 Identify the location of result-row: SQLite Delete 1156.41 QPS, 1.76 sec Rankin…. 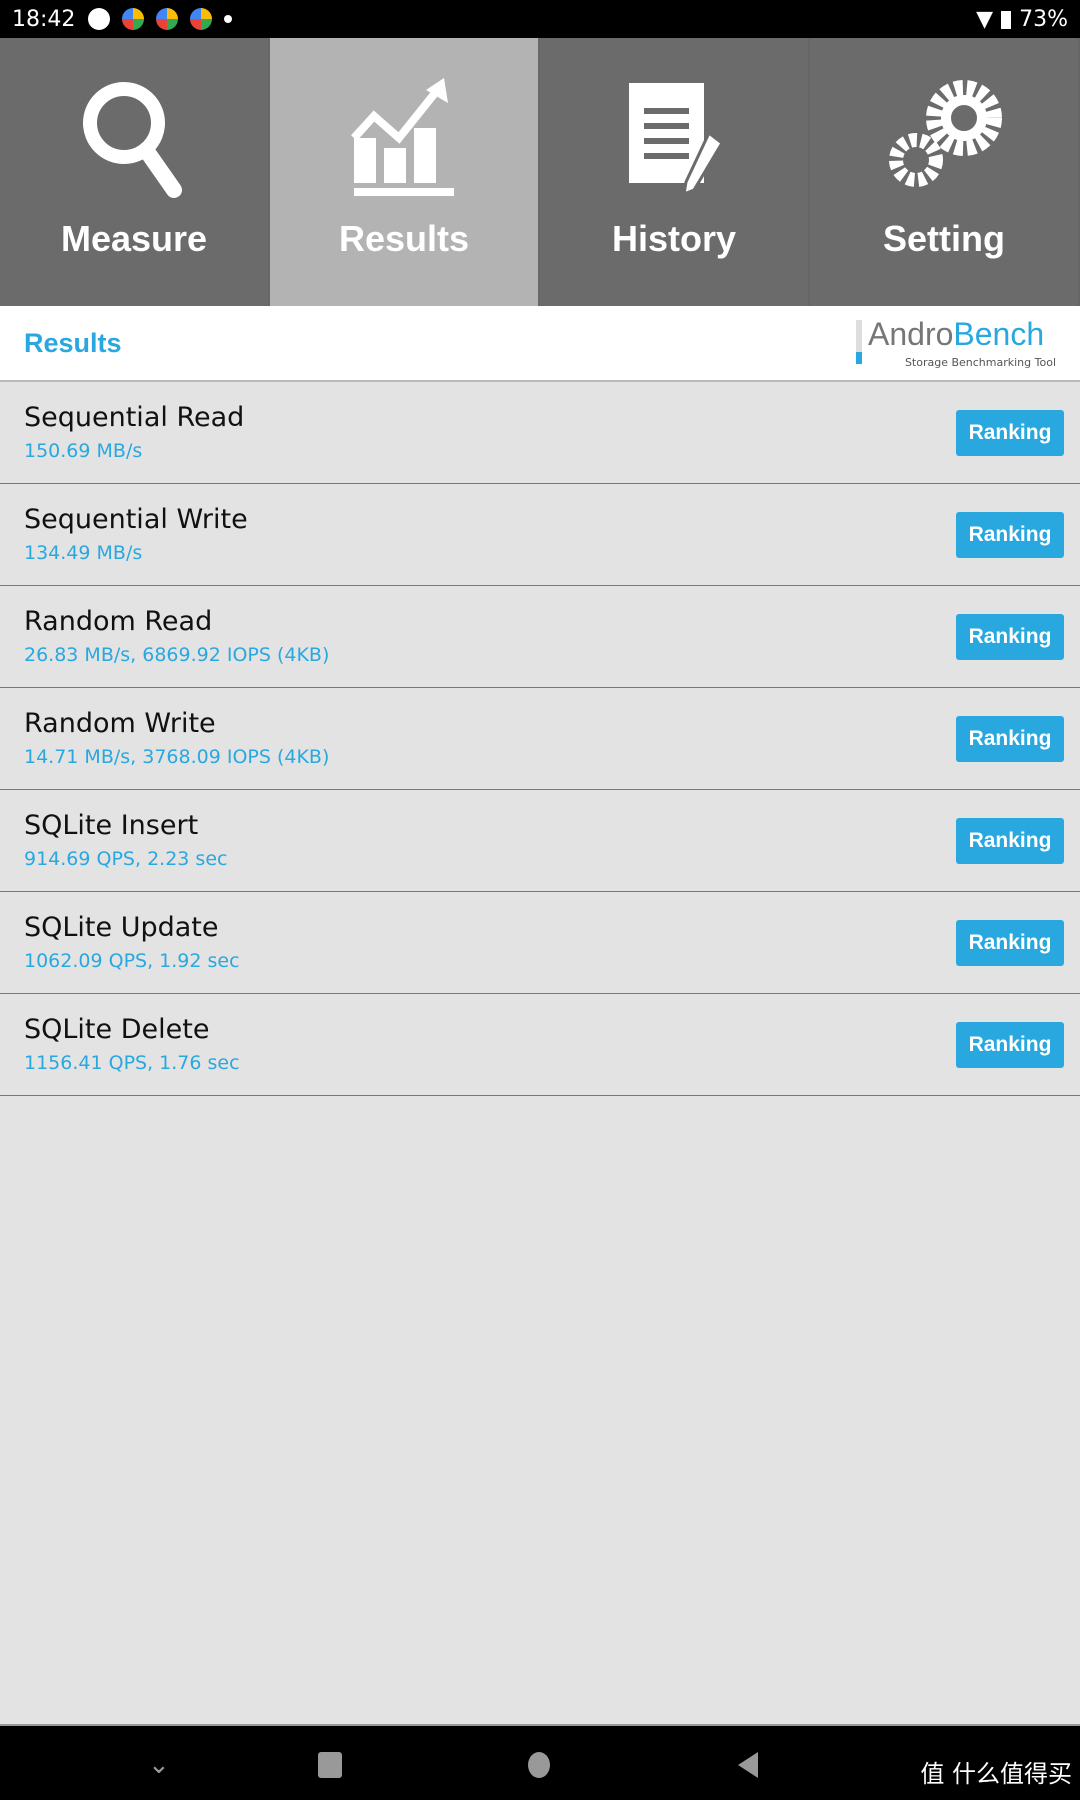
(540, 1045).